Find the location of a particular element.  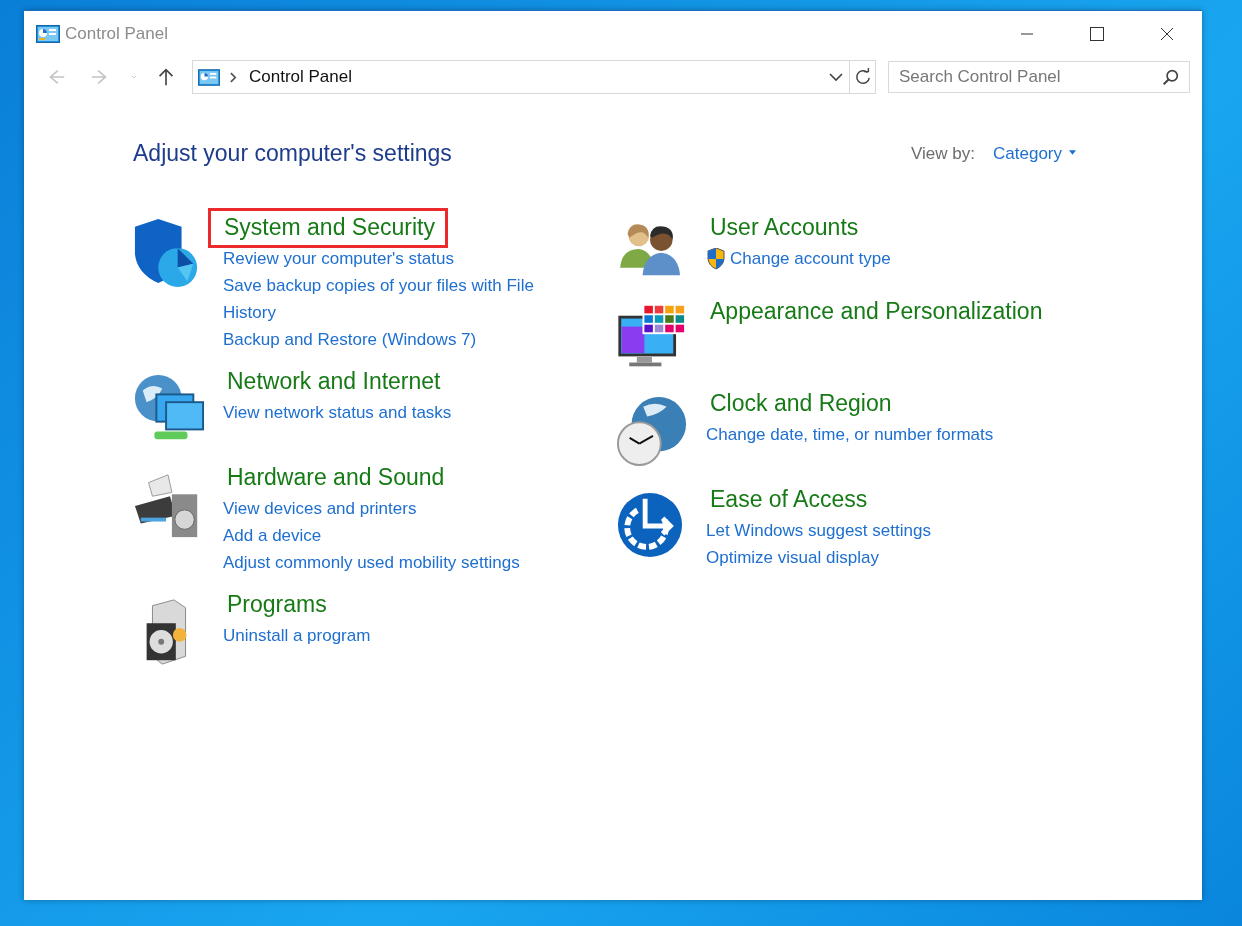

task-link: Uninstall a program is located at coordinates (297, 635).